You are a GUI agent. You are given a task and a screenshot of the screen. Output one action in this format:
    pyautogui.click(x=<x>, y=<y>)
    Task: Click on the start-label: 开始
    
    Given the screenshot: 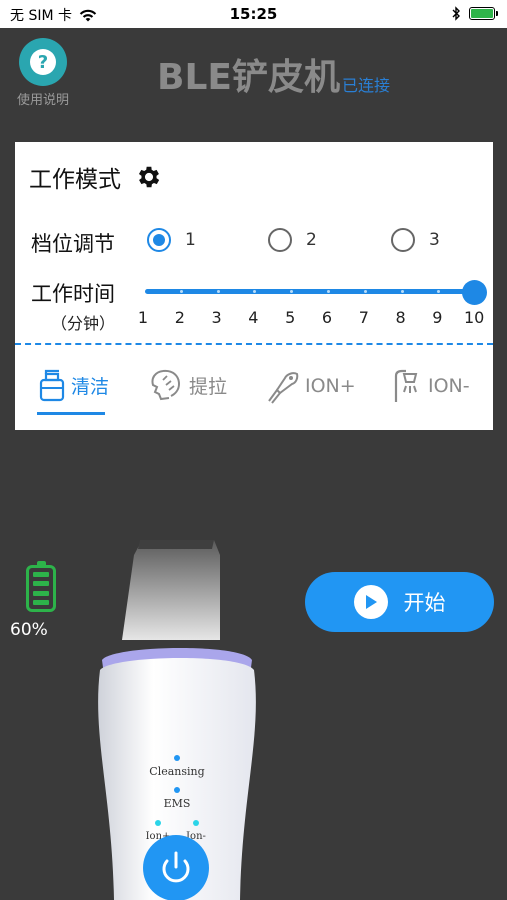 What is the action you would take?
    pyautogui.click(x=424, y=603)
    